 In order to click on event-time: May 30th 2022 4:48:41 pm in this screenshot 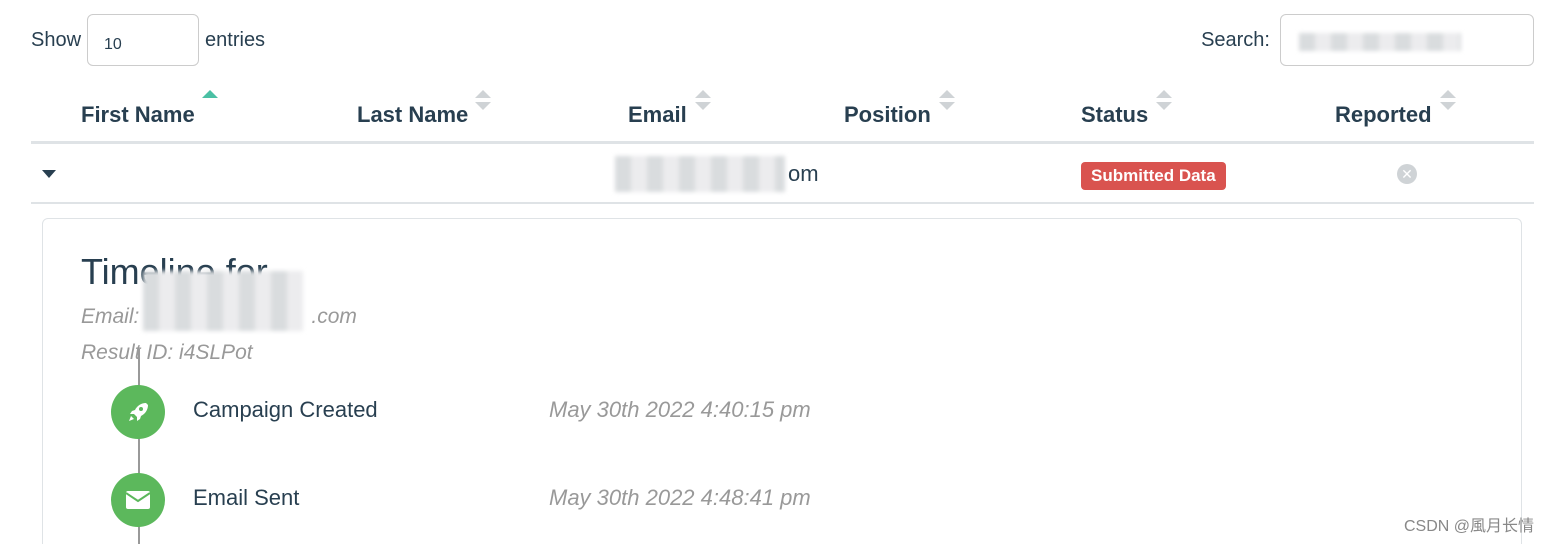, I will do `click(680, 497)`.